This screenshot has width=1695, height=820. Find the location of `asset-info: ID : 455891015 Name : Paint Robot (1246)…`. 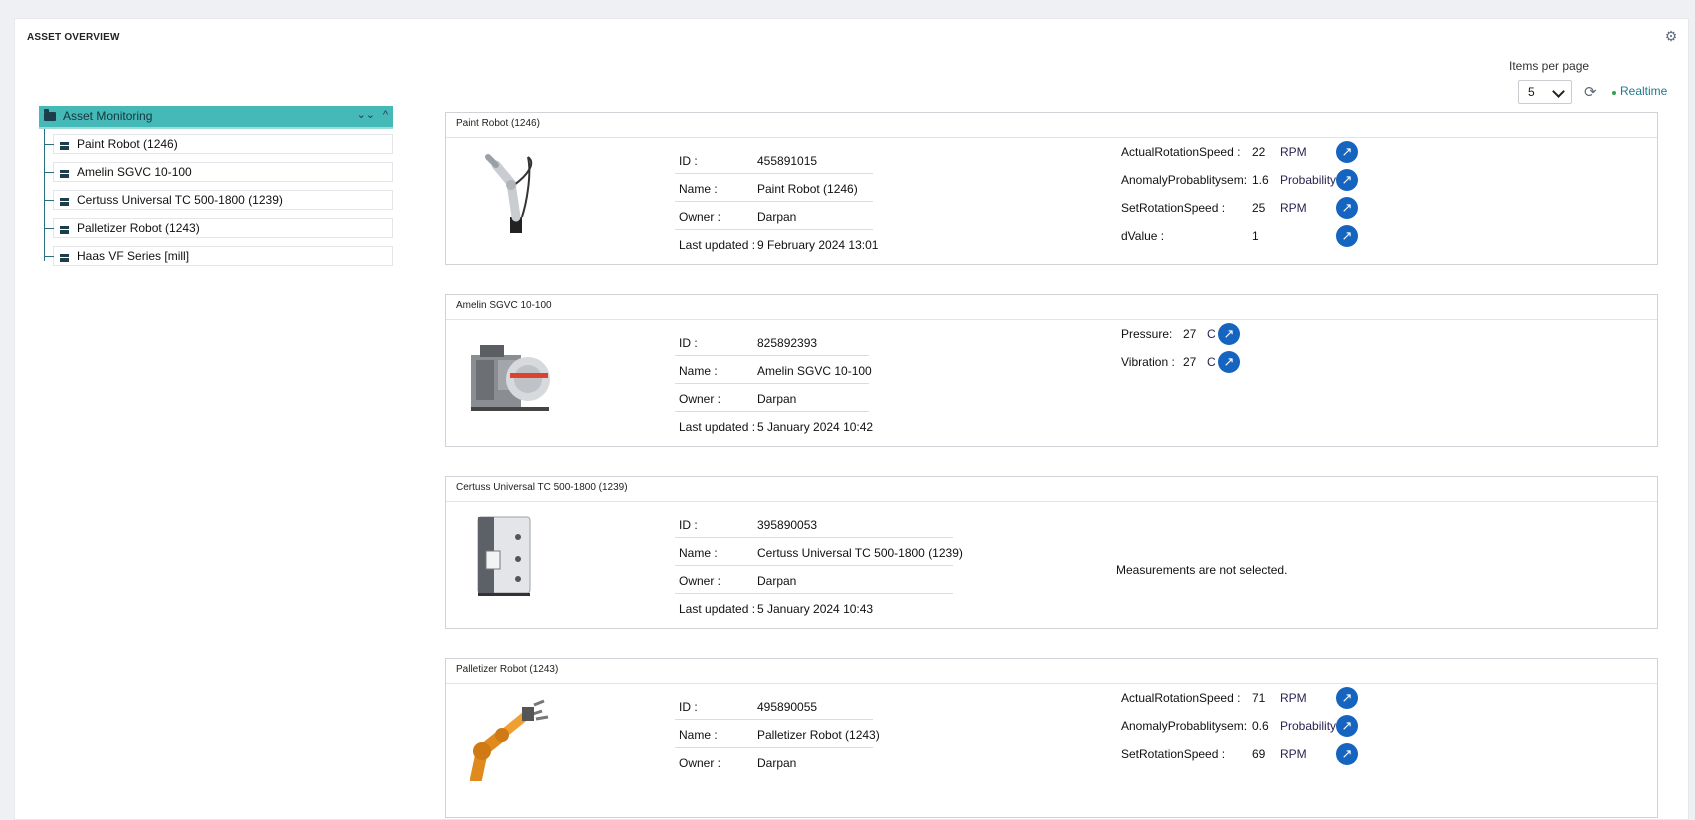

asset-info: ID : 455891015 Name : Paint Robot (1246)… is located at coordinates (777, 202).